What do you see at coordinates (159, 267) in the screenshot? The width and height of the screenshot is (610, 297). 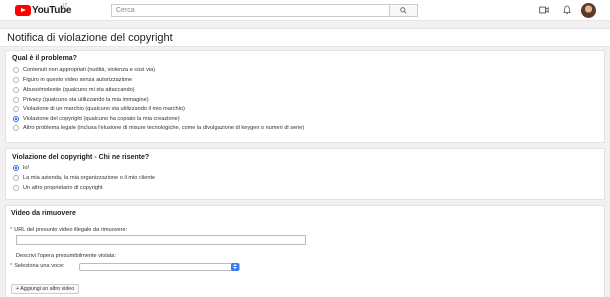 I see `work-type-select` at bounding box center [159, 267].